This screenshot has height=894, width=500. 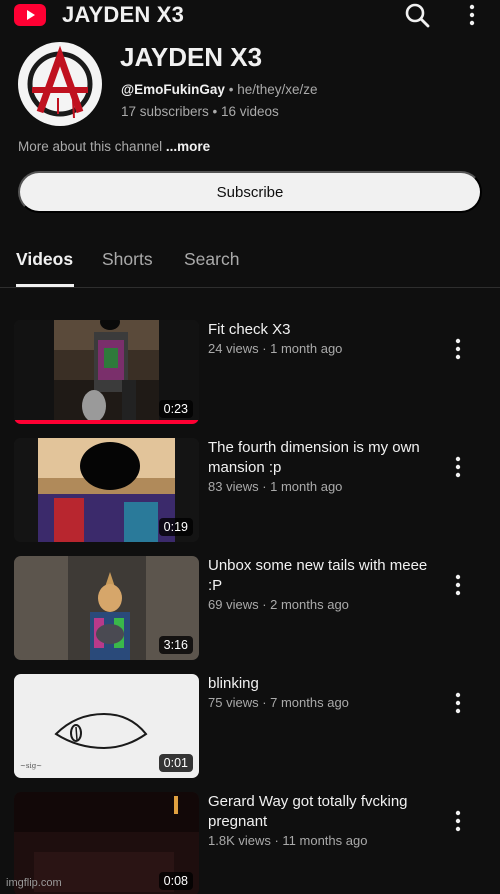 What do you see at coordinates (250, 192) in the screenshot?
I see `subscribe-button: Subscribe` at bounding box center [250, 192].